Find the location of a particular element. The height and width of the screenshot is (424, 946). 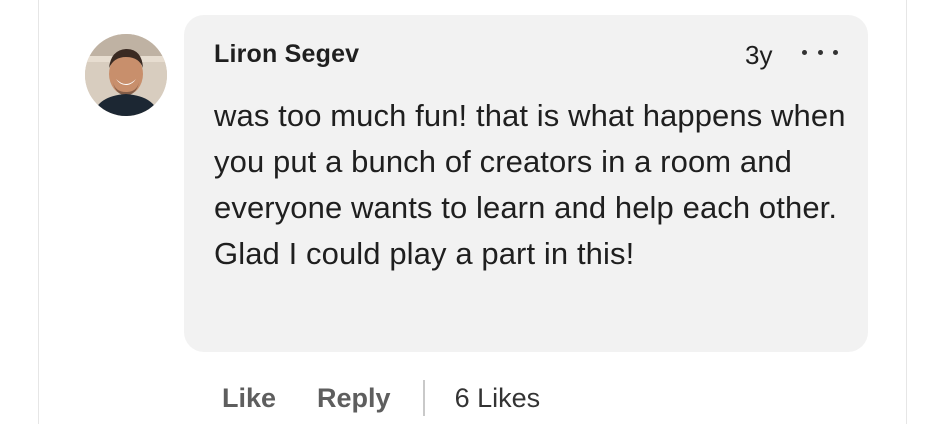

avatar-photo-icon is located at coordinates (126, 75).